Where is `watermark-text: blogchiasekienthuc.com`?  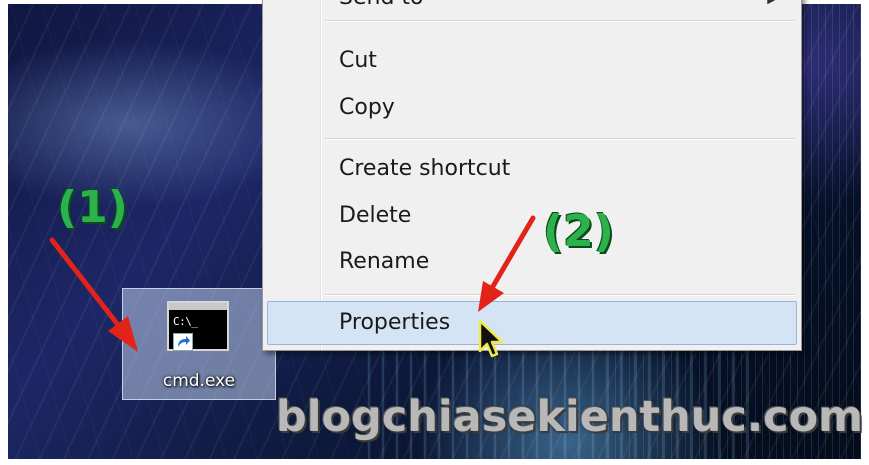
watermark-text: blogchiasekienthuc.com is located at coordinates (570, 417).